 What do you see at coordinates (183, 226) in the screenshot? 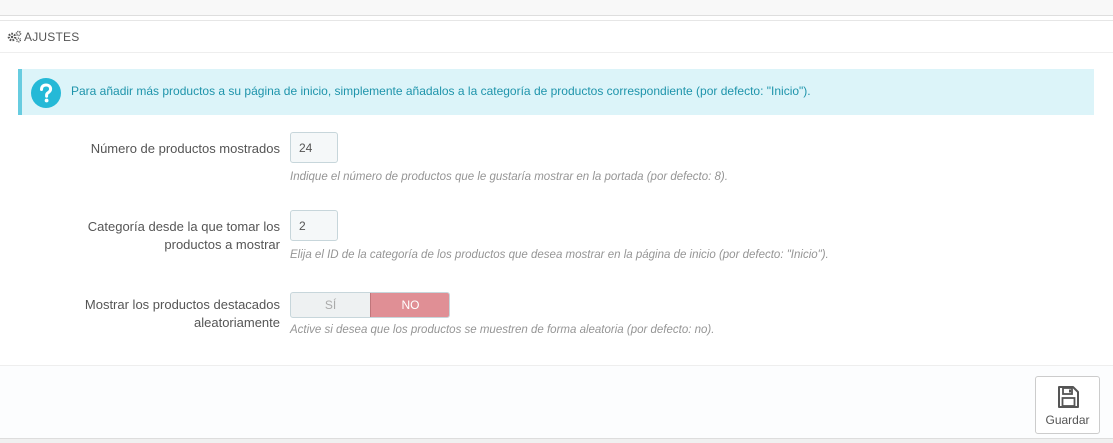
I see `category-label-line1: Categoría desde la que tomar los` at bounding box center [183, 226].